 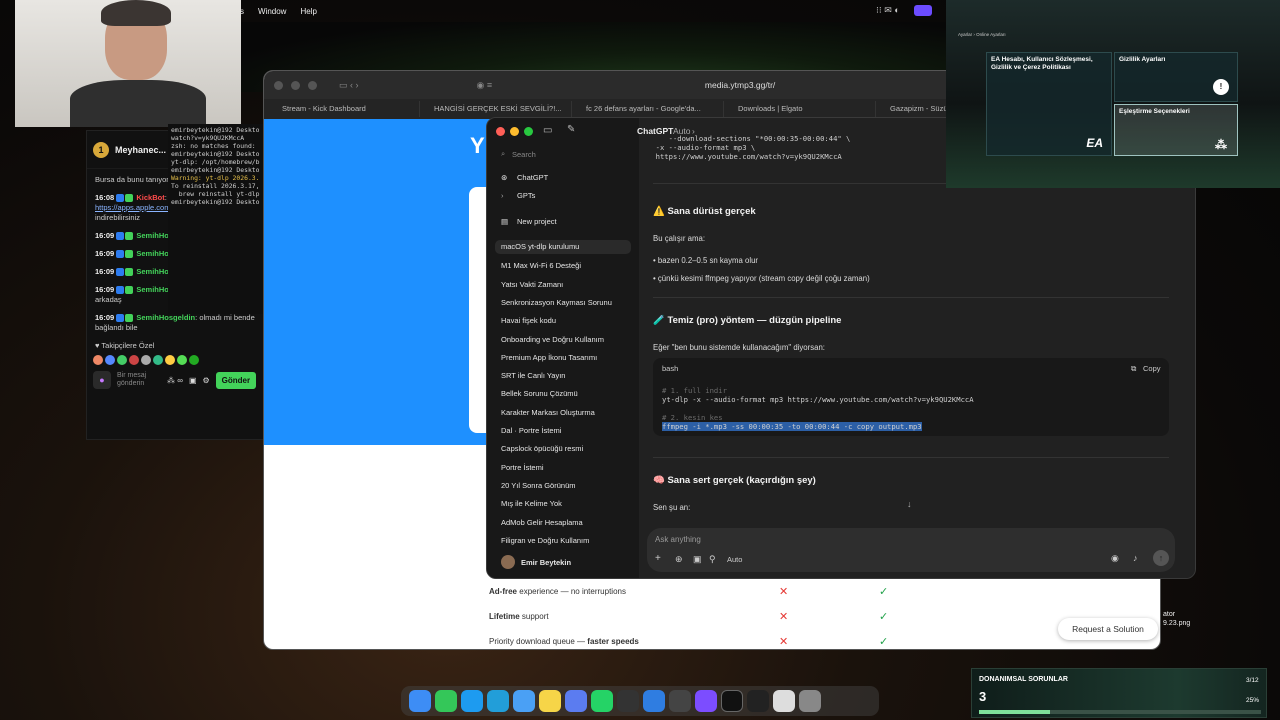 What do you see at coordinates (542, 522) in the screenshot?
I see `history-item: AdMob Gelir Hesaplama` at bounding box center [542, 522].